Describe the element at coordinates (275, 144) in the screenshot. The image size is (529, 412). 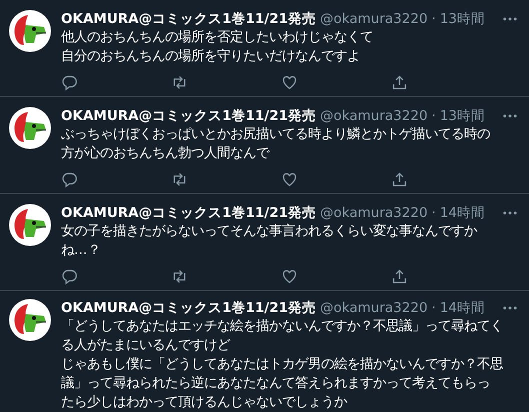
I see `tweet-text: ぶっちゃけぼくおっぱいとかお尻描いてる時より鱗とかトゲ描いてる時の 方が心のおちんちん勃つ人間なんで` at that location.